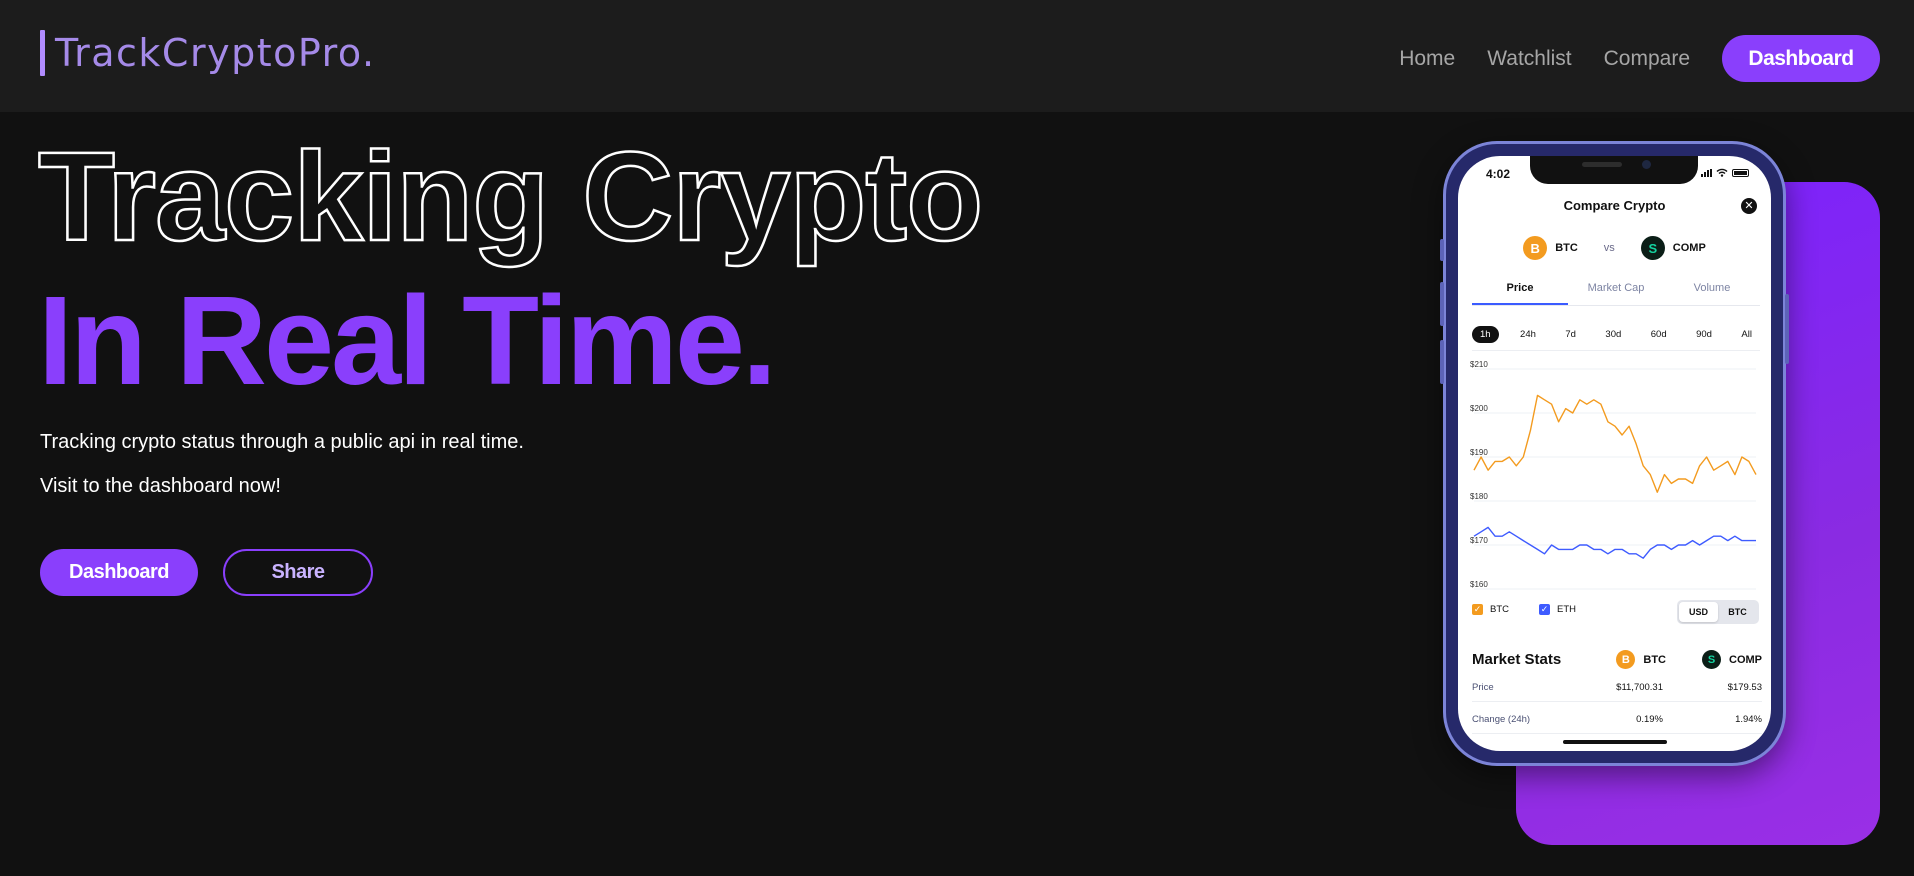 This screenshot has height=876, width=1914. I want to click on market-stats-header: Market Stats B BTC S COMP, so click(1617, 659).